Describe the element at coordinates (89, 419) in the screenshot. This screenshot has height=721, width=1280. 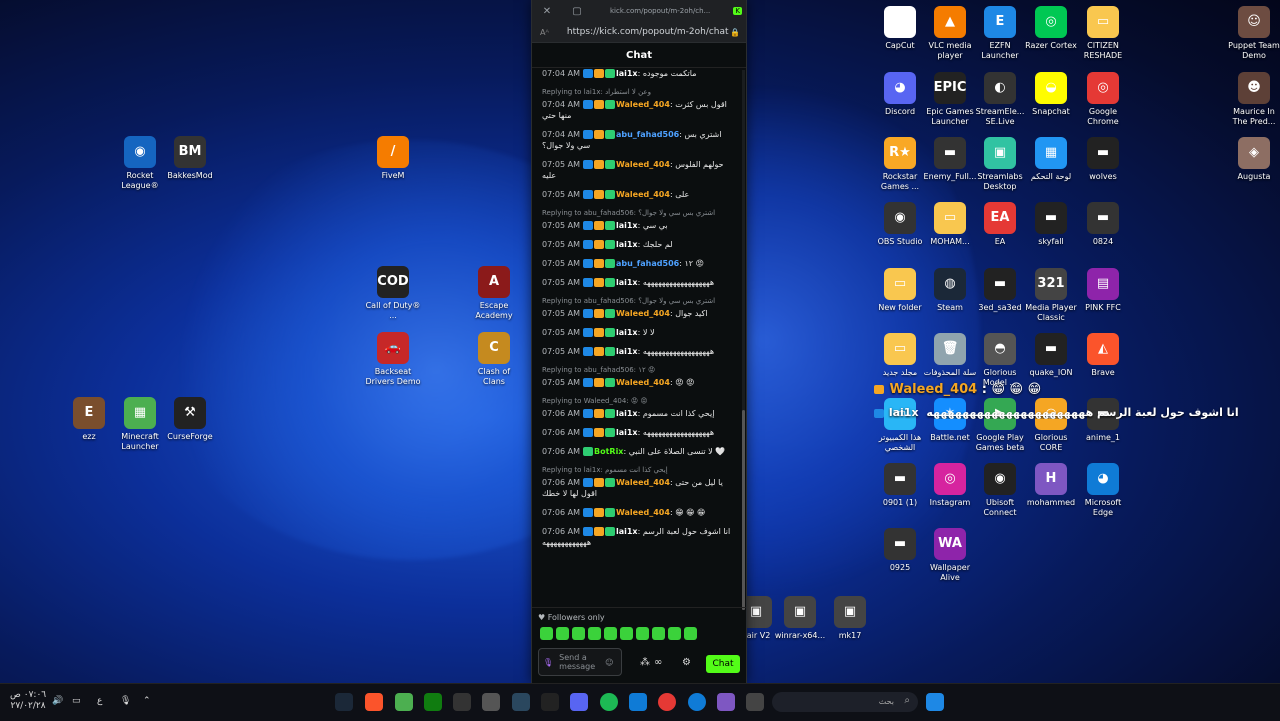
I see `desktop-icon: Eezz` at that location.